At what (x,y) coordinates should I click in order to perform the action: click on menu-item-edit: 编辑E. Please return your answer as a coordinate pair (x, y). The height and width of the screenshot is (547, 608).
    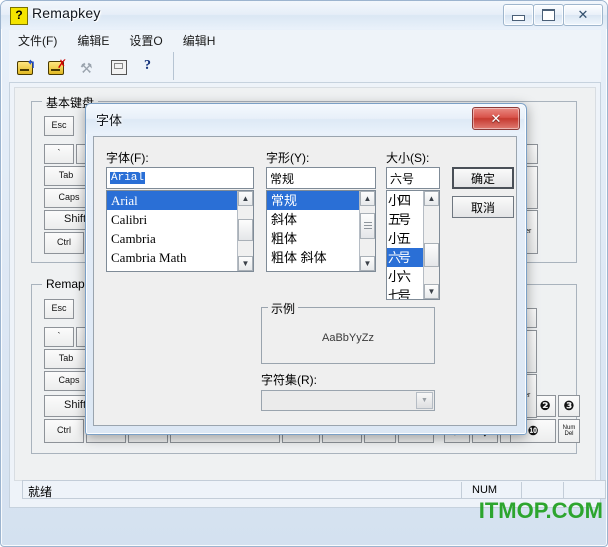
    Looking at the image, I should click on (93, 40).